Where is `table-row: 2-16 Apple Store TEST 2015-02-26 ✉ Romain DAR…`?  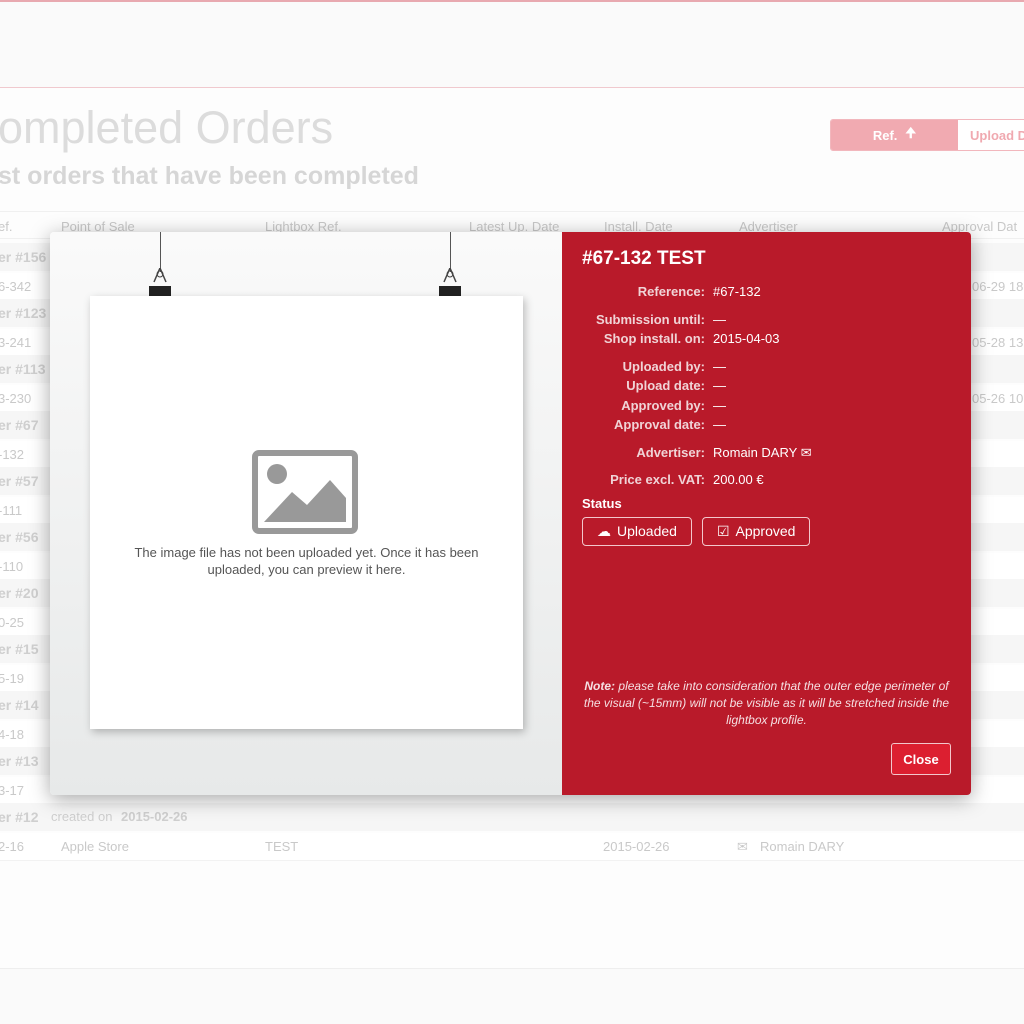 table-row: 2-16 Apple Store TEST 2015-02-26 ✉ Romain DAR… is located at coordinates (512, 847).